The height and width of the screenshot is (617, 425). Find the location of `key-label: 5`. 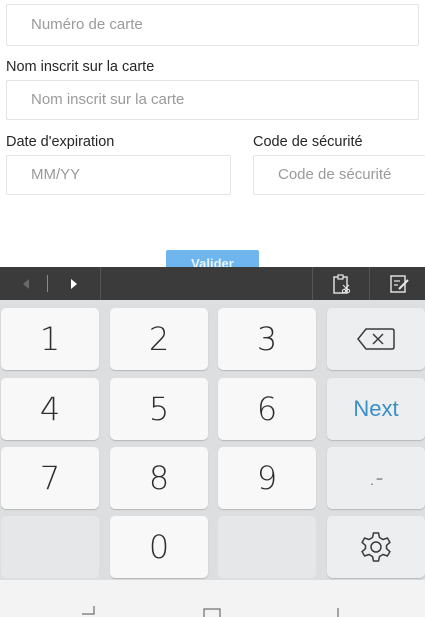

key-label: 5 is located at coordinates (159, 409).